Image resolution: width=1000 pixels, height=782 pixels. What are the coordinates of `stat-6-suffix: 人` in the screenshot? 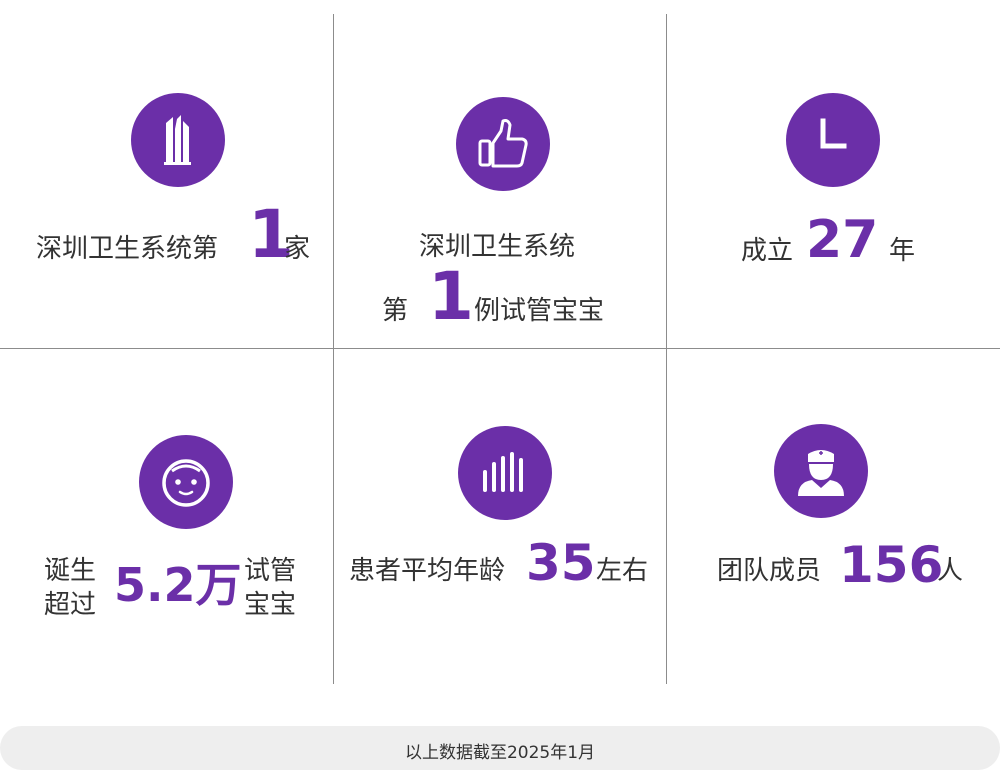 It's located at (950, 571).